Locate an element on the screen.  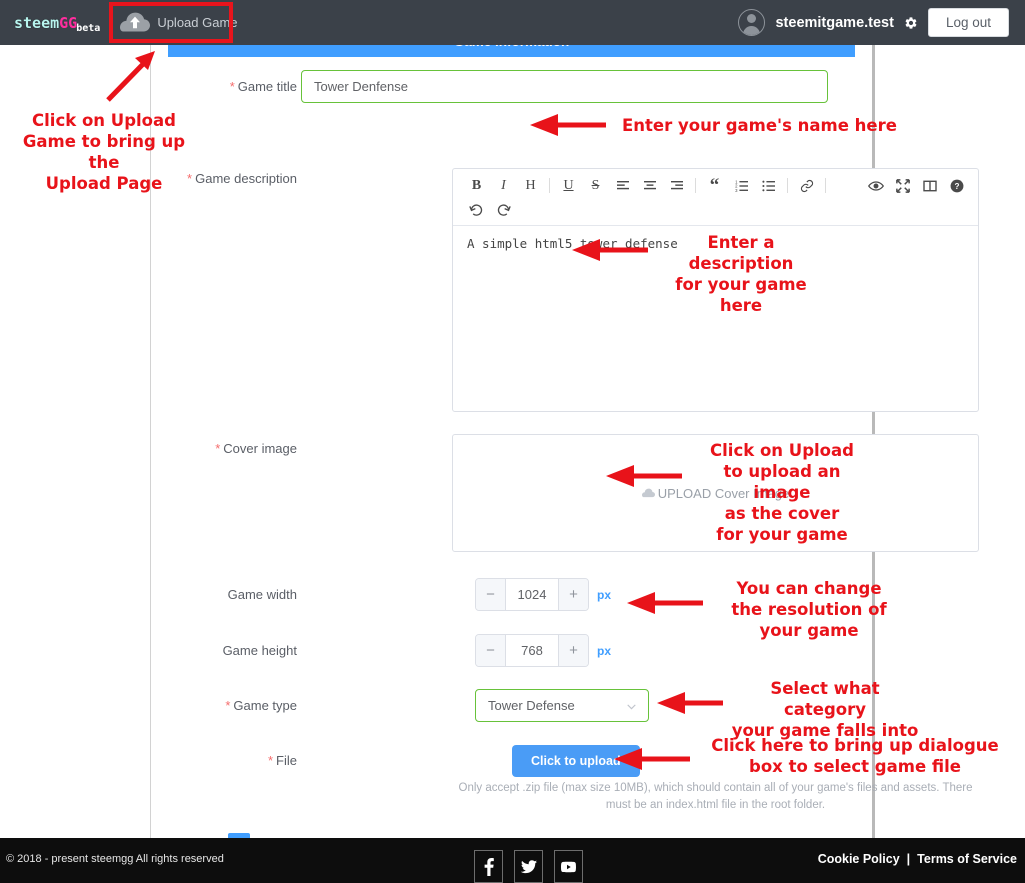
align-left-icon is located at coordinates (622, 185).